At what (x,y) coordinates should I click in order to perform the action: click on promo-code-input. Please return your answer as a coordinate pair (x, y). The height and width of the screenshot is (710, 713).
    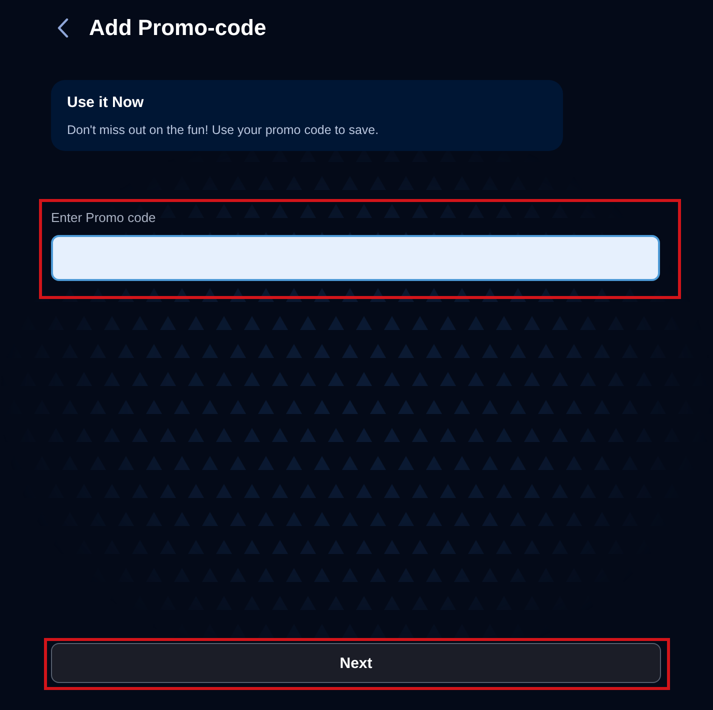
    Looking at the image, I should click on (355, 258).